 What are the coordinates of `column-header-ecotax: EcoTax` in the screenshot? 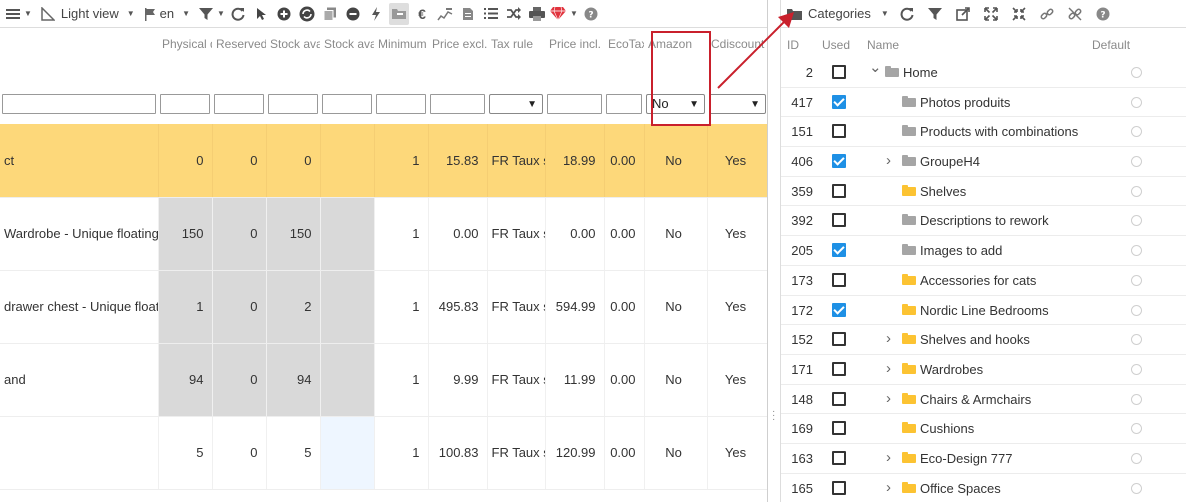 It's located at (624, 56).